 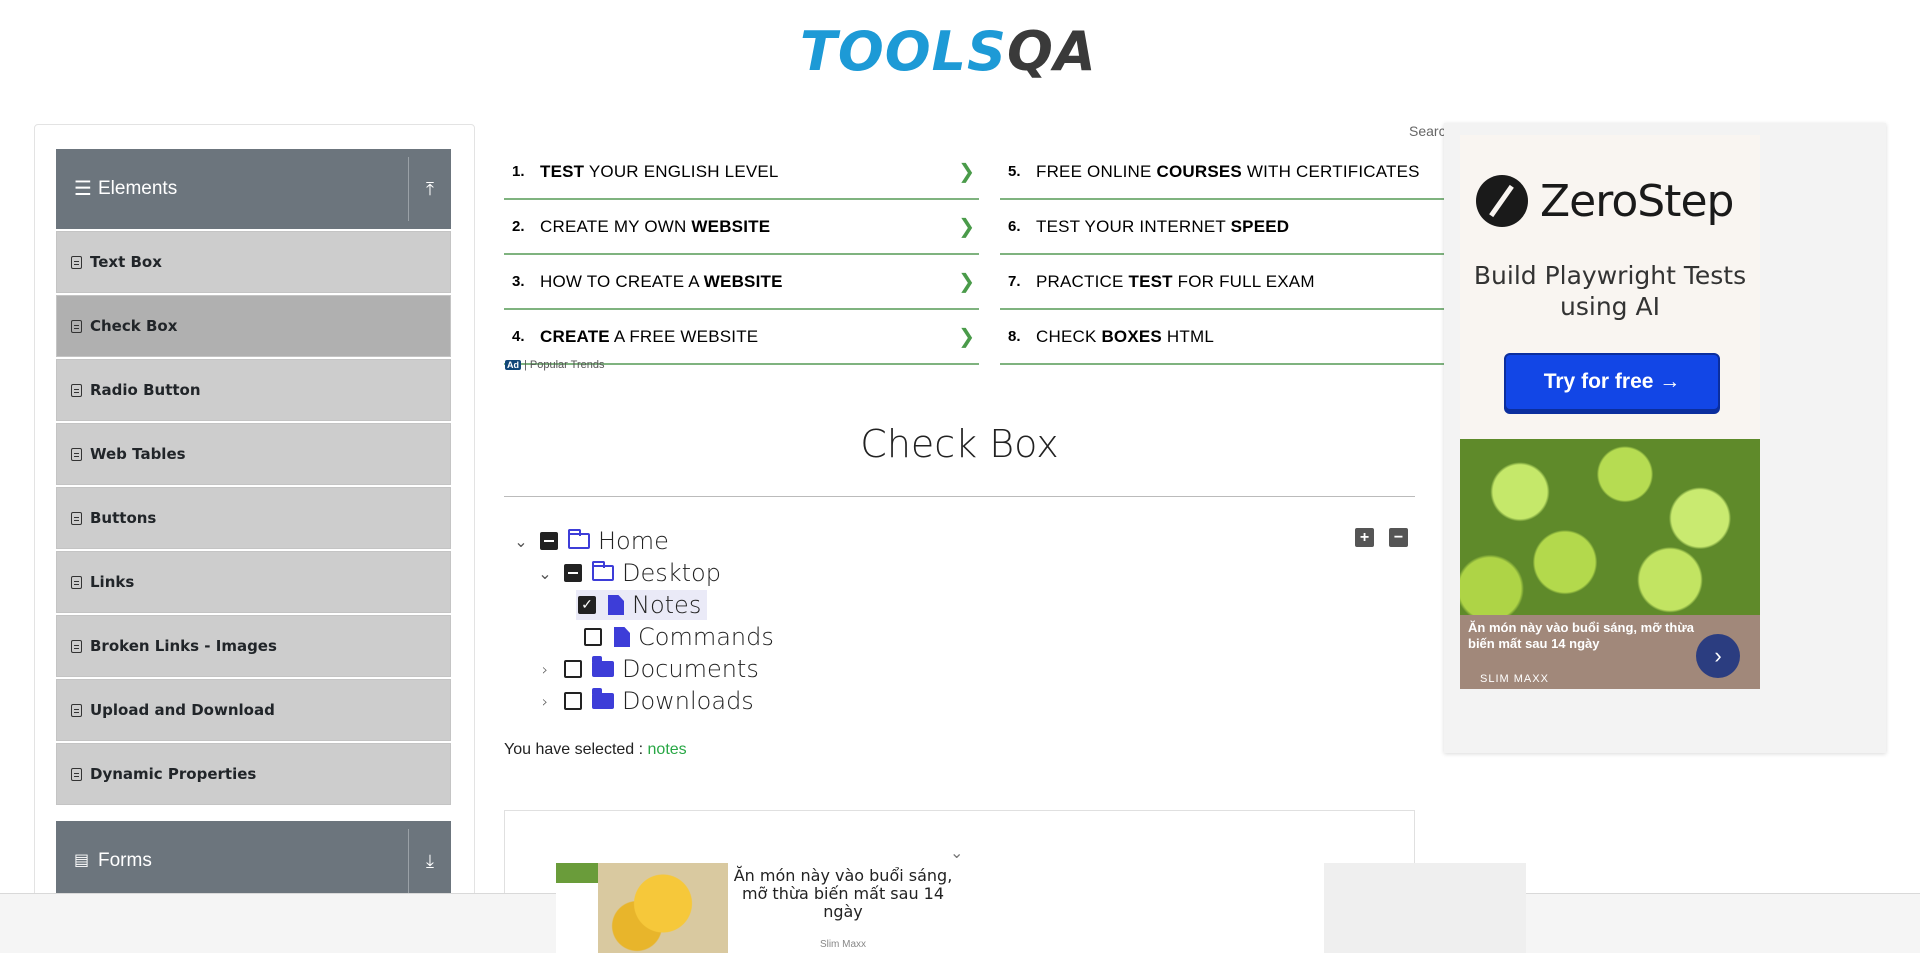 I want to click on selection-result: You have selected : notes, so click(x=595, y=750).